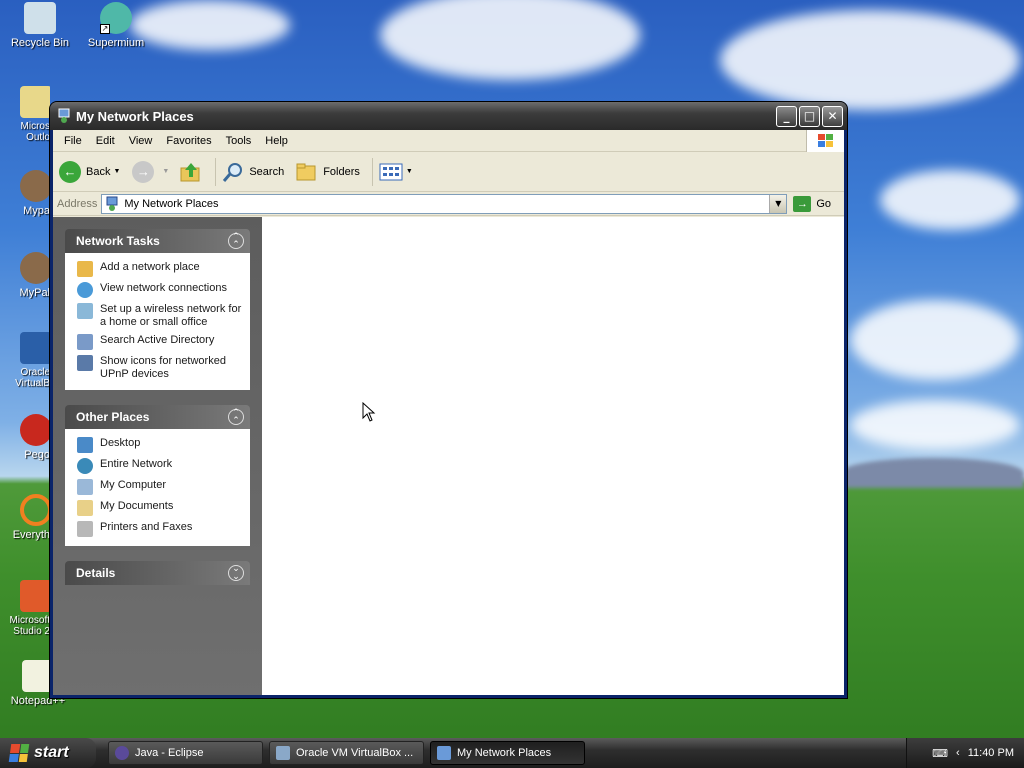  What do you see at coordinates (122, 753) in the screenshot?
I see `eclipse-icon` at bounding box center [122, 753].